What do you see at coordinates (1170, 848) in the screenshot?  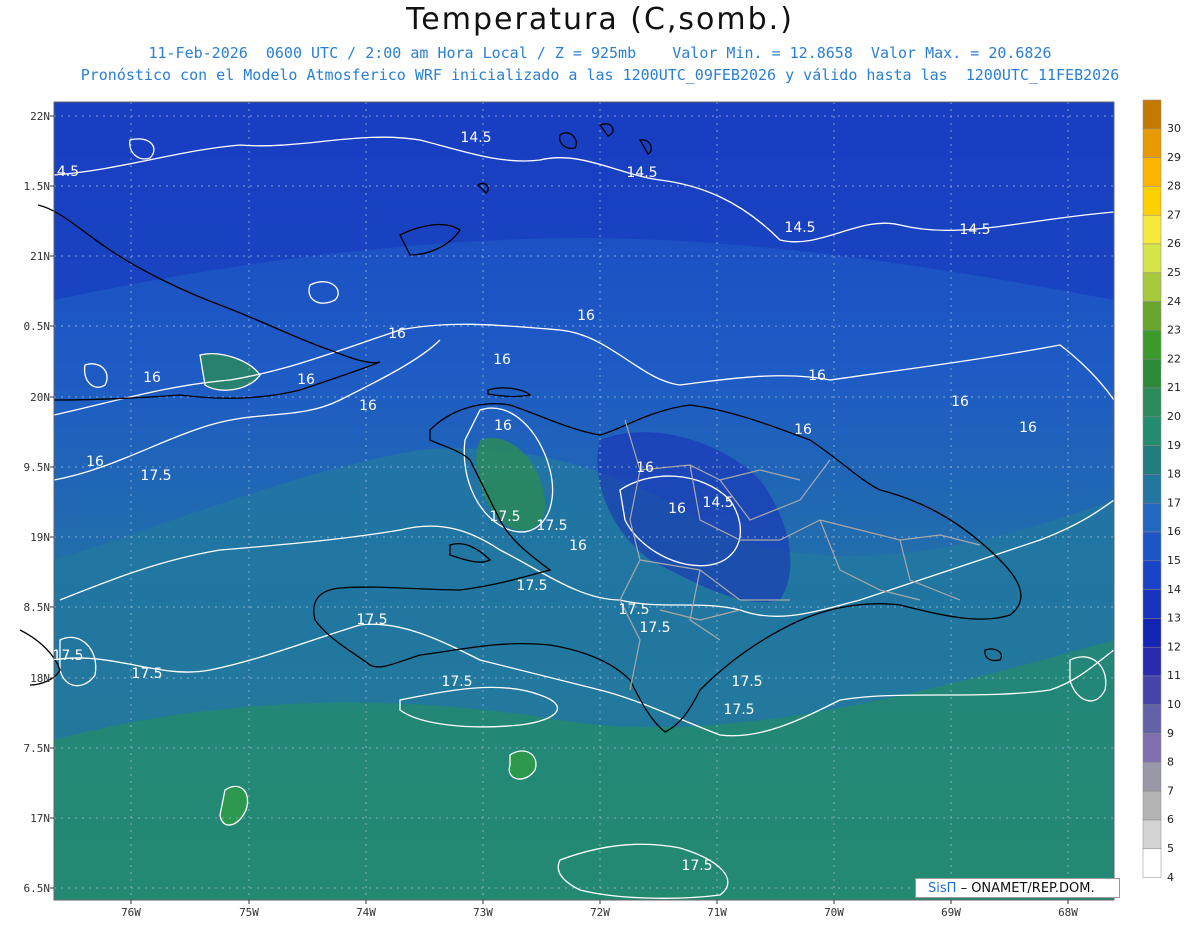 I see `colorbar-label: 5` at bounding box center [1170, 848].